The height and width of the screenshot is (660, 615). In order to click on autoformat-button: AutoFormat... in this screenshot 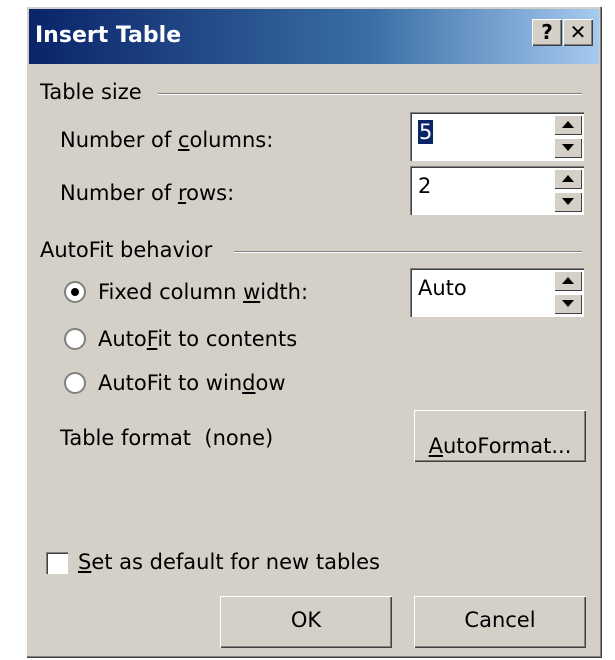, I will do `click(500, 436)`.